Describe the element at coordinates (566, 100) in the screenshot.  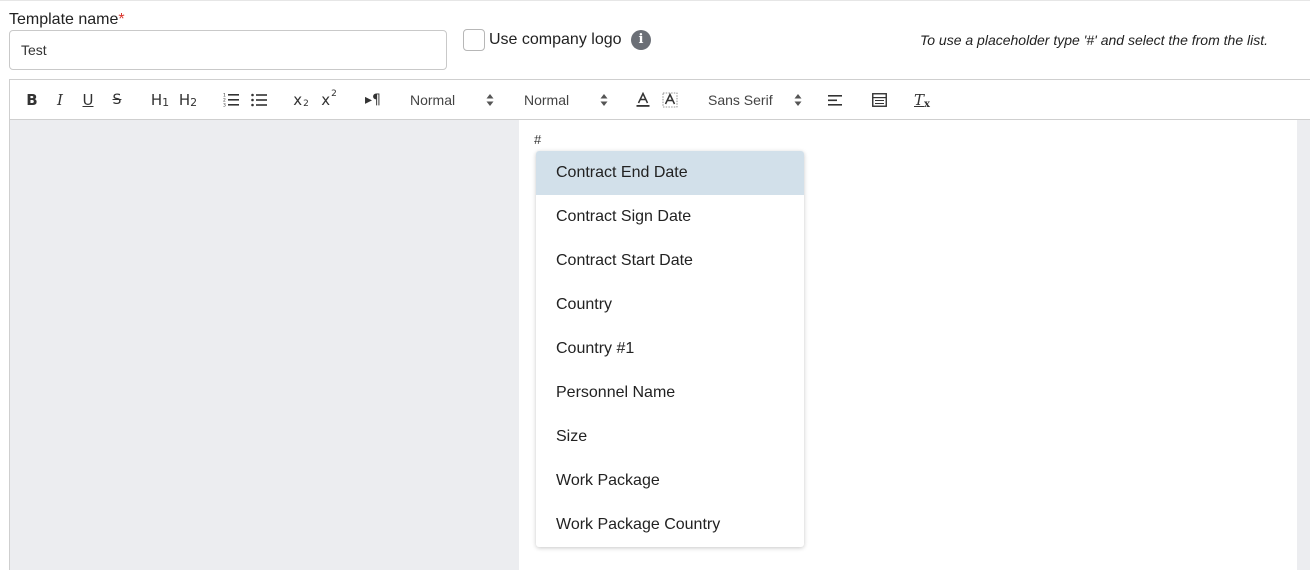
I see `header-select: Normal` at that location.